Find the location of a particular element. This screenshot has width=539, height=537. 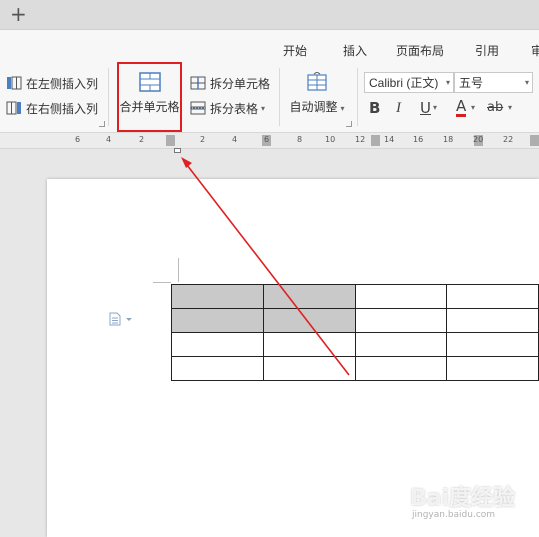

watermark-logo: Bai度经验 is located at coordinates (463, 498).